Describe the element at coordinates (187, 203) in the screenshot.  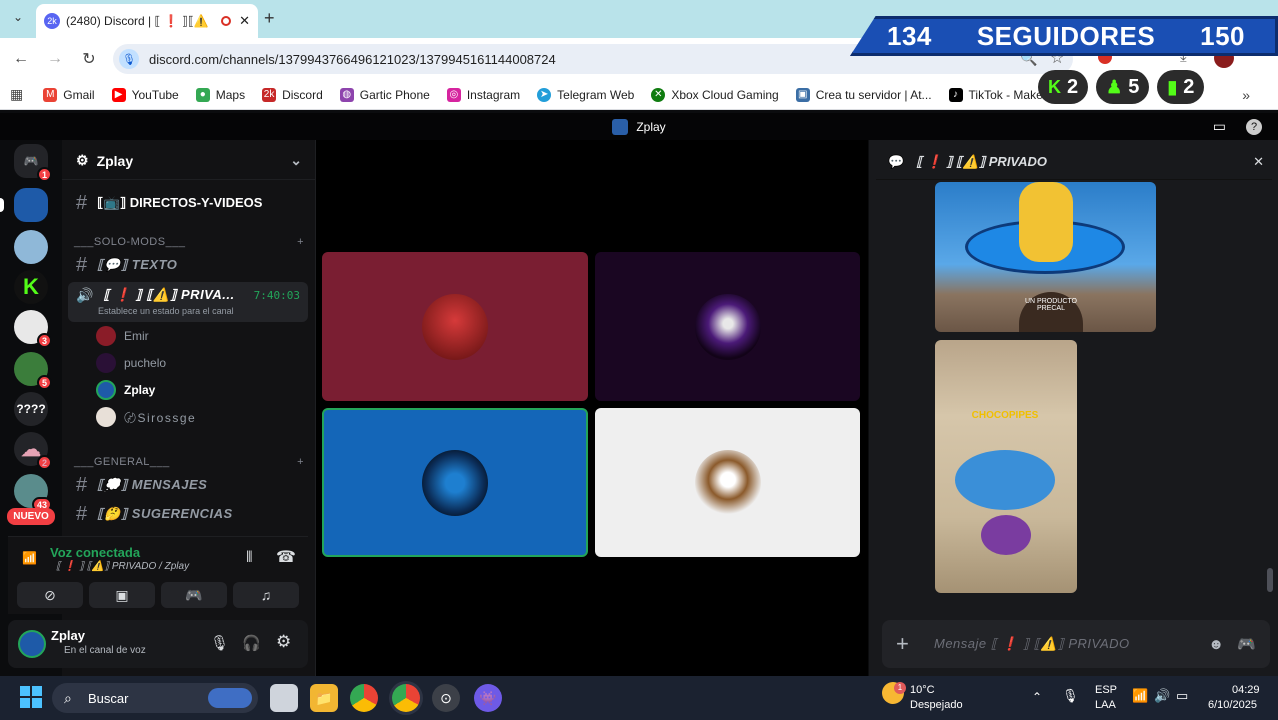
I see `channel-directos: # ⟦📺⟧ DIRECTOS-Y-VIDEOS` at that location.